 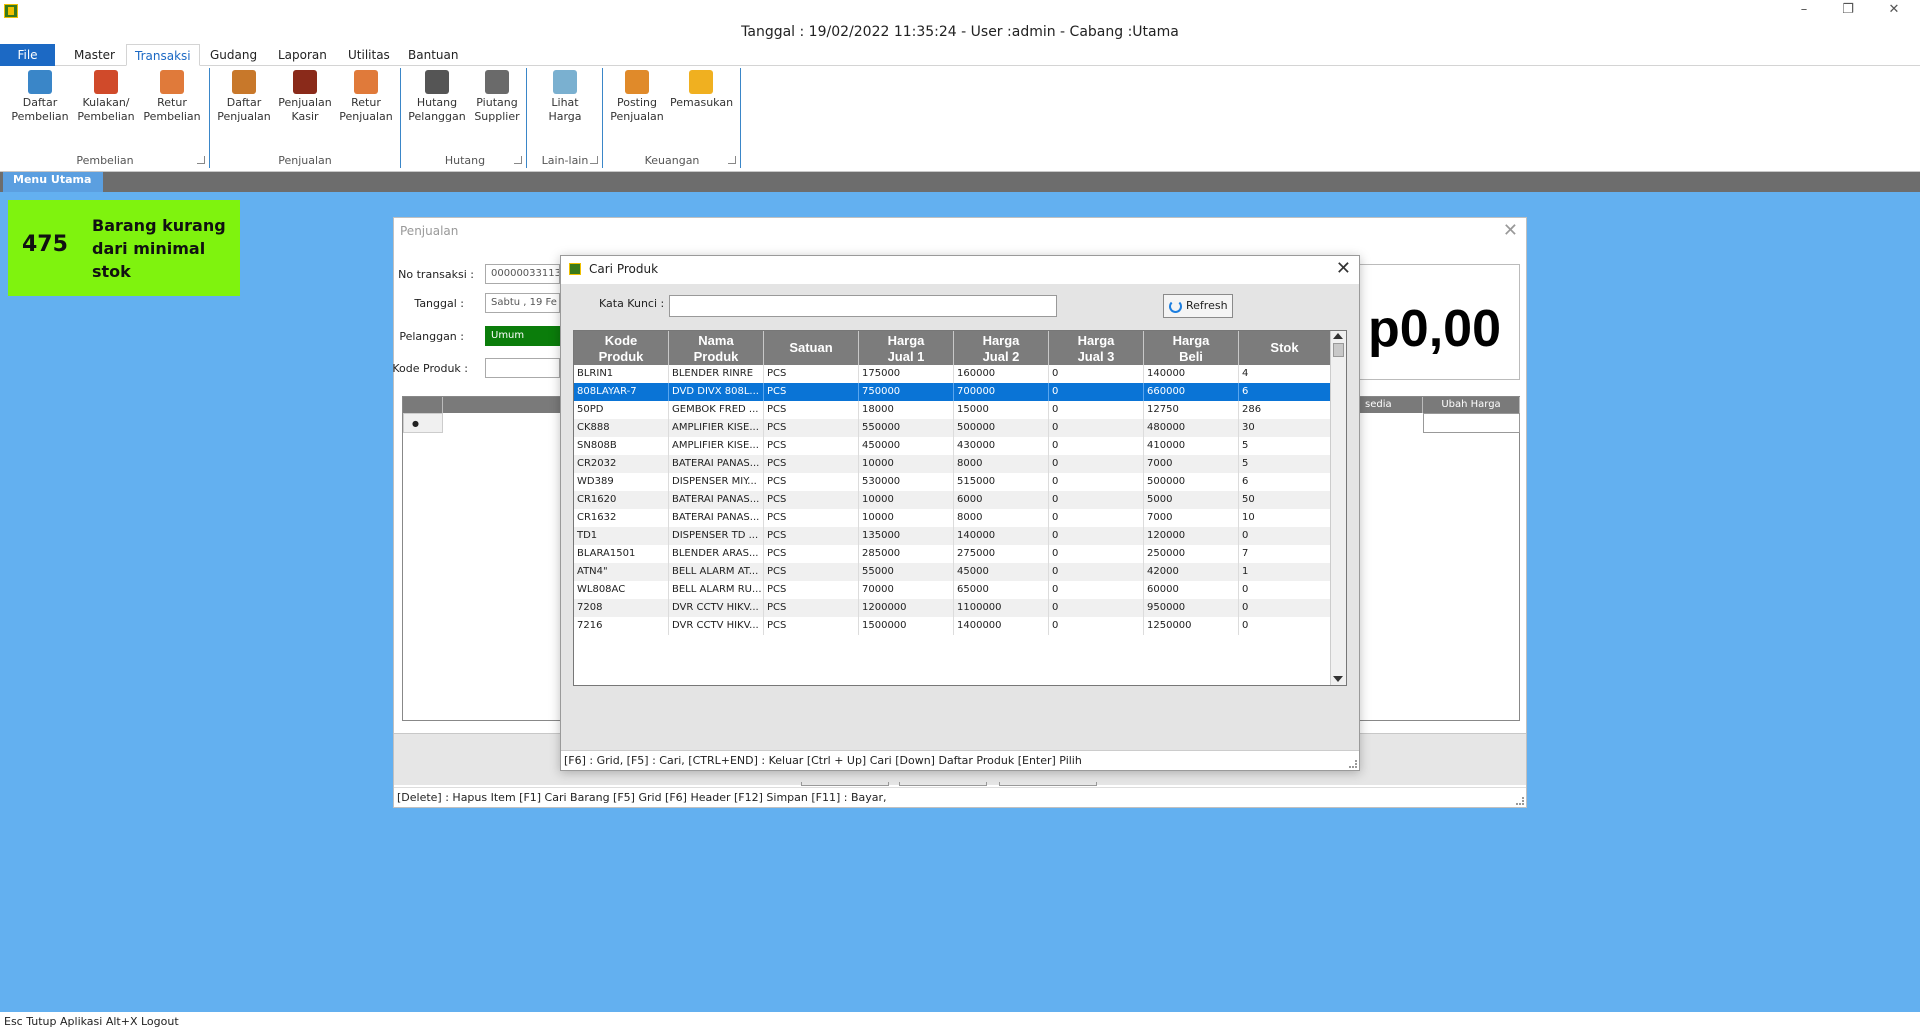 What do you see at coordinates (1343, 268) in the screenshot?
I see `cari-produk-close-icon: ✕` at bounding box center [1343, 268].